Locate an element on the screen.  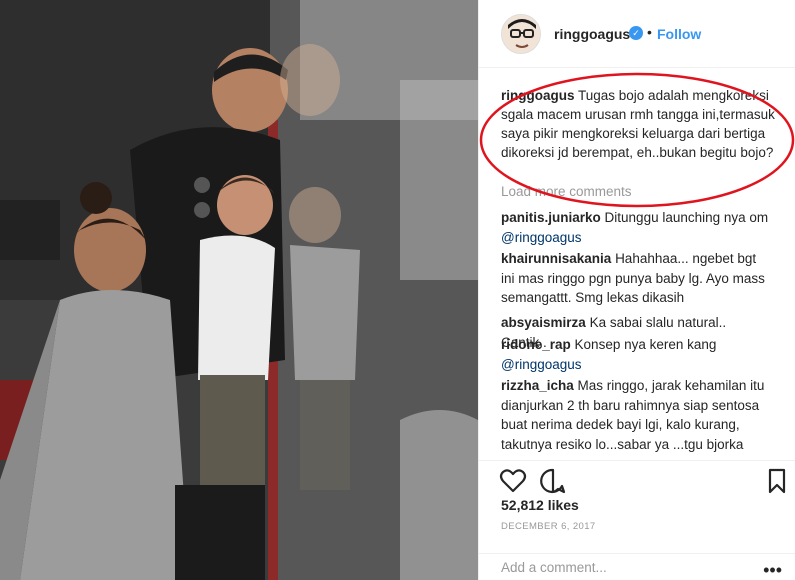
comment-username: absyaismirza is located at coordinates (543, 322).